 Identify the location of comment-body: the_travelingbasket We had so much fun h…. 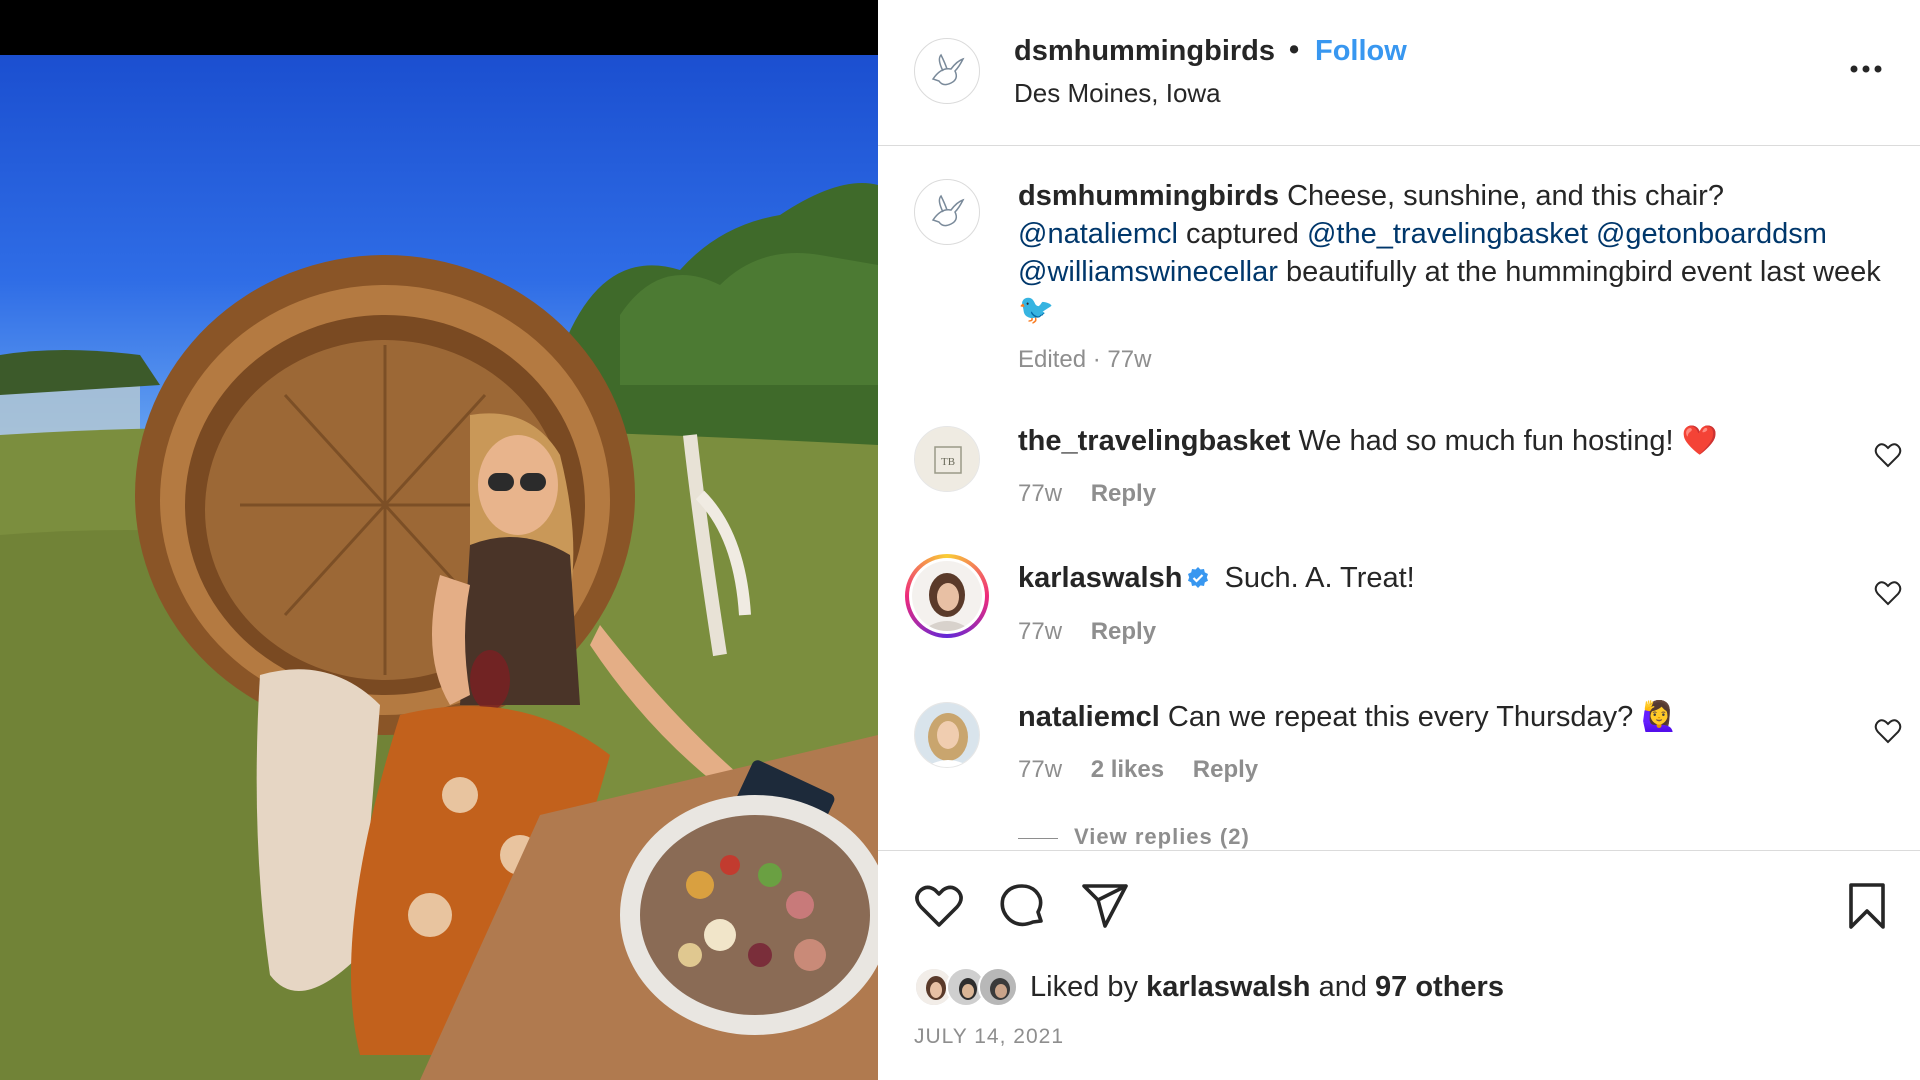
(1368, 441).